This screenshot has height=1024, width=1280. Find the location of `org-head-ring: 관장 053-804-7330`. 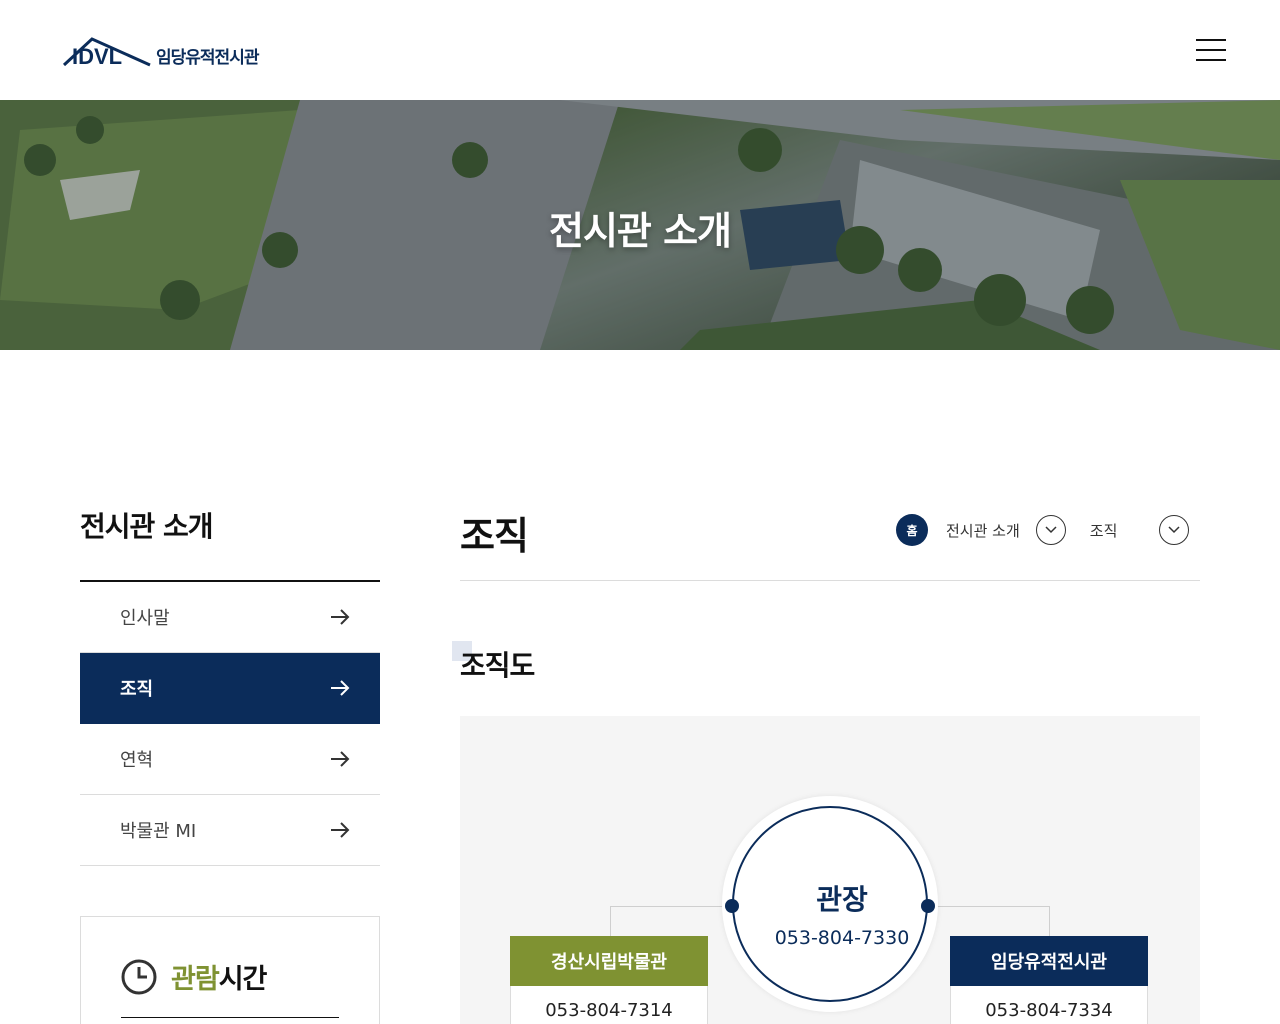

org-head-ring: 관장 053-804-7330 is located at coordinates (830, 904).